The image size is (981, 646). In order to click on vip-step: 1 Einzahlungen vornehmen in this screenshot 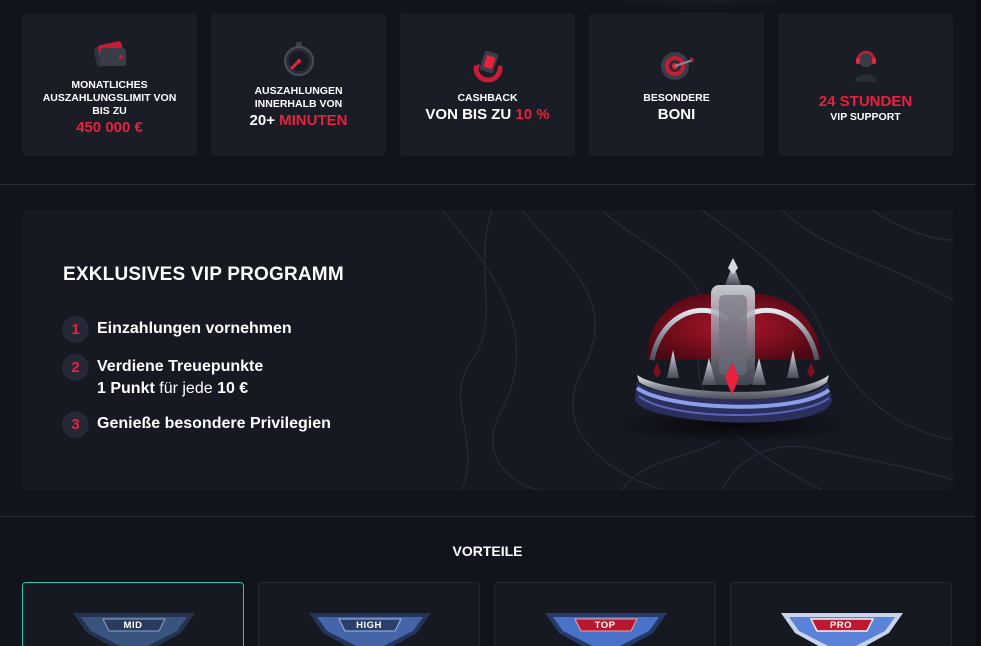, I will do `click(196, 329)`.